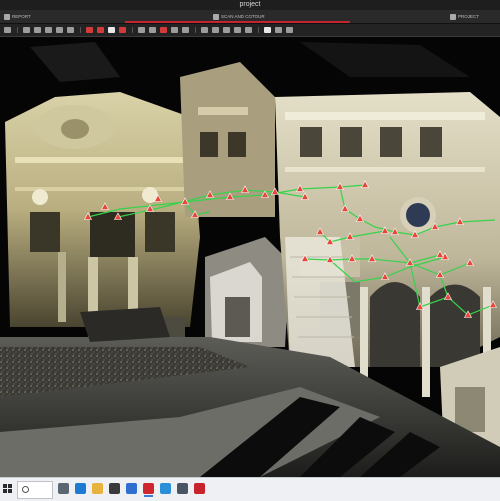  I want to click on tag-icon, so click(163, 30).